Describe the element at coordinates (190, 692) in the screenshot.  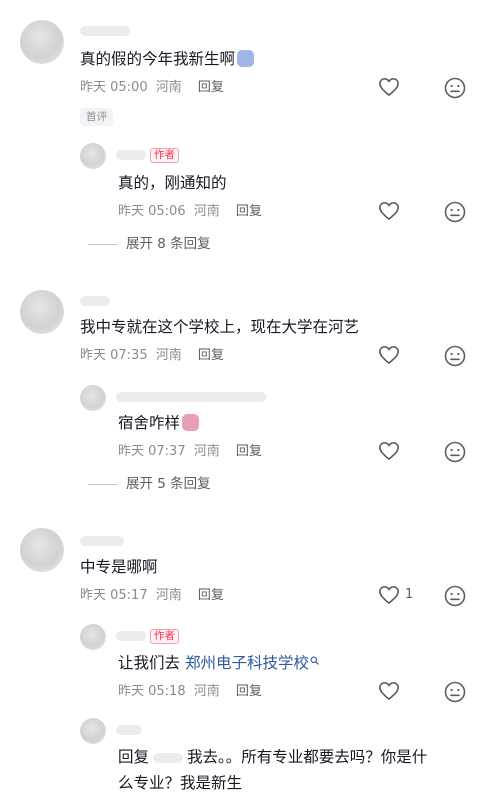
I see `reply-meta: 昨天 05:18 河南 回复` at that location.